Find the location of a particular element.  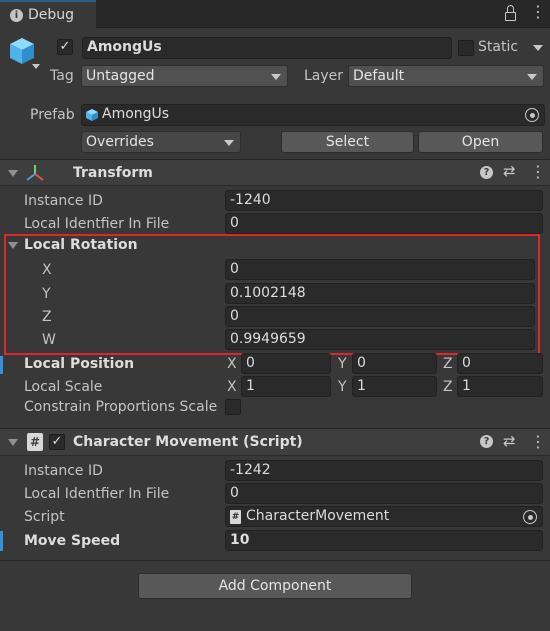

layer-value: Default is located at coordinates (379, 76).